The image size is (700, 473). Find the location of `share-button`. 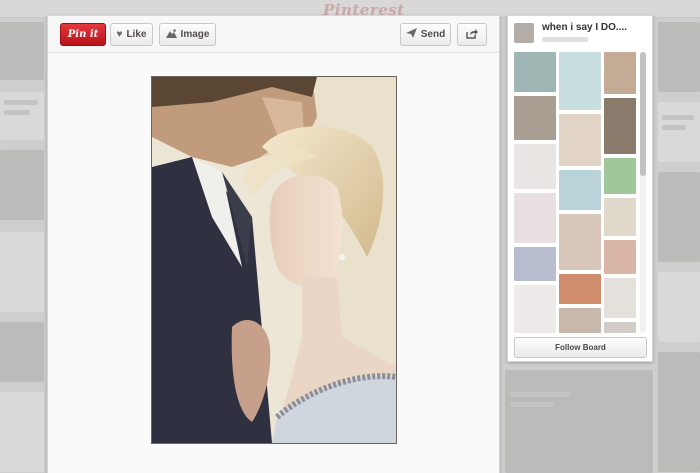

share-button is located at coordinates (472, 34).